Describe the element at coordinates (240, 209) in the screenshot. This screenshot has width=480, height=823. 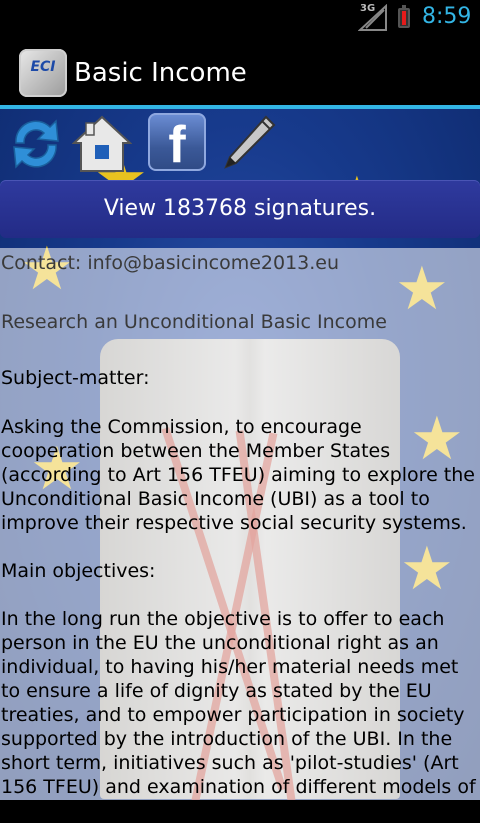
I see `view-signatures-button: View 183768 signatures.` at that location.